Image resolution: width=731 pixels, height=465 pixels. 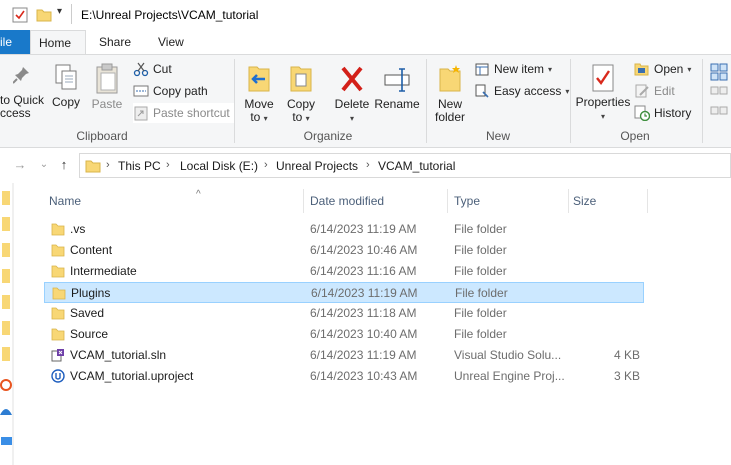 I want to click on properties-quick-access-icon, so click(x=20, y=15).